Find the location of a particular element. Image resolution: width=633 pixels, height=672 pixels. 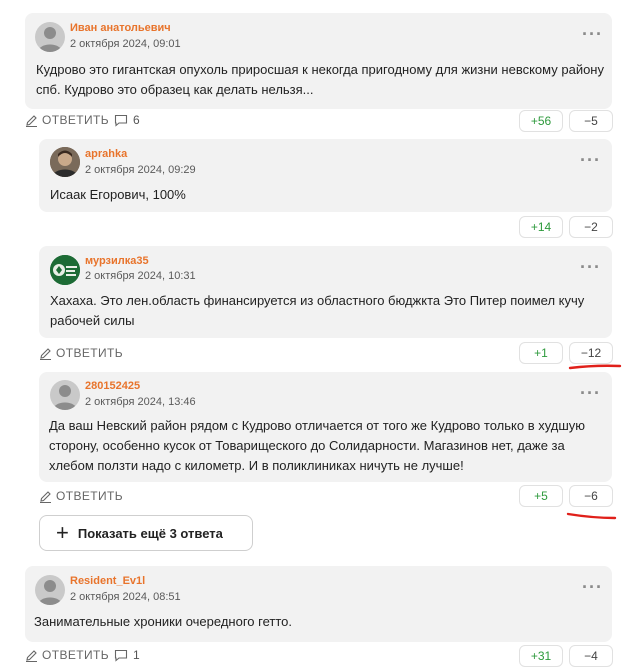

downvote-button: −2 is located at coordinates (591, 227).